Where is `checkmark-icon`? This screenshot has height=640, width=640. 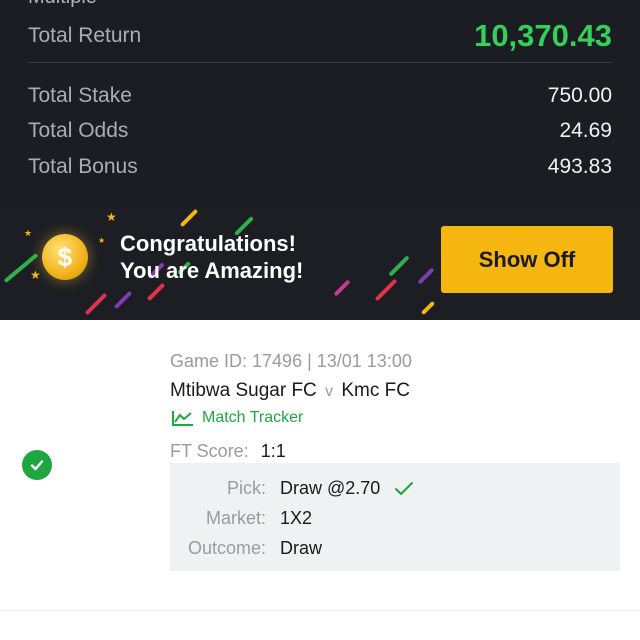 checkmark-icon is located at coordinates (404, 488).